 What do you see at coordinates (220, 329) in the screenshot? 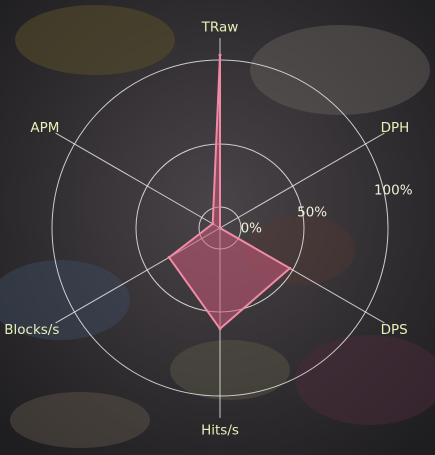
I see `data-point-hits-s` at bounding box center [220, 329].